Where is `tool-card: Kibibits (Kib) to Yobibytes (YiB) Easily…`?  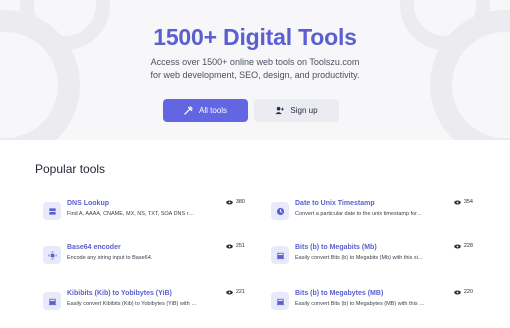
tool-card: Kibibits (Kib) to Yobibytes (YiB) Easily… is located at coordinates (140, 301).